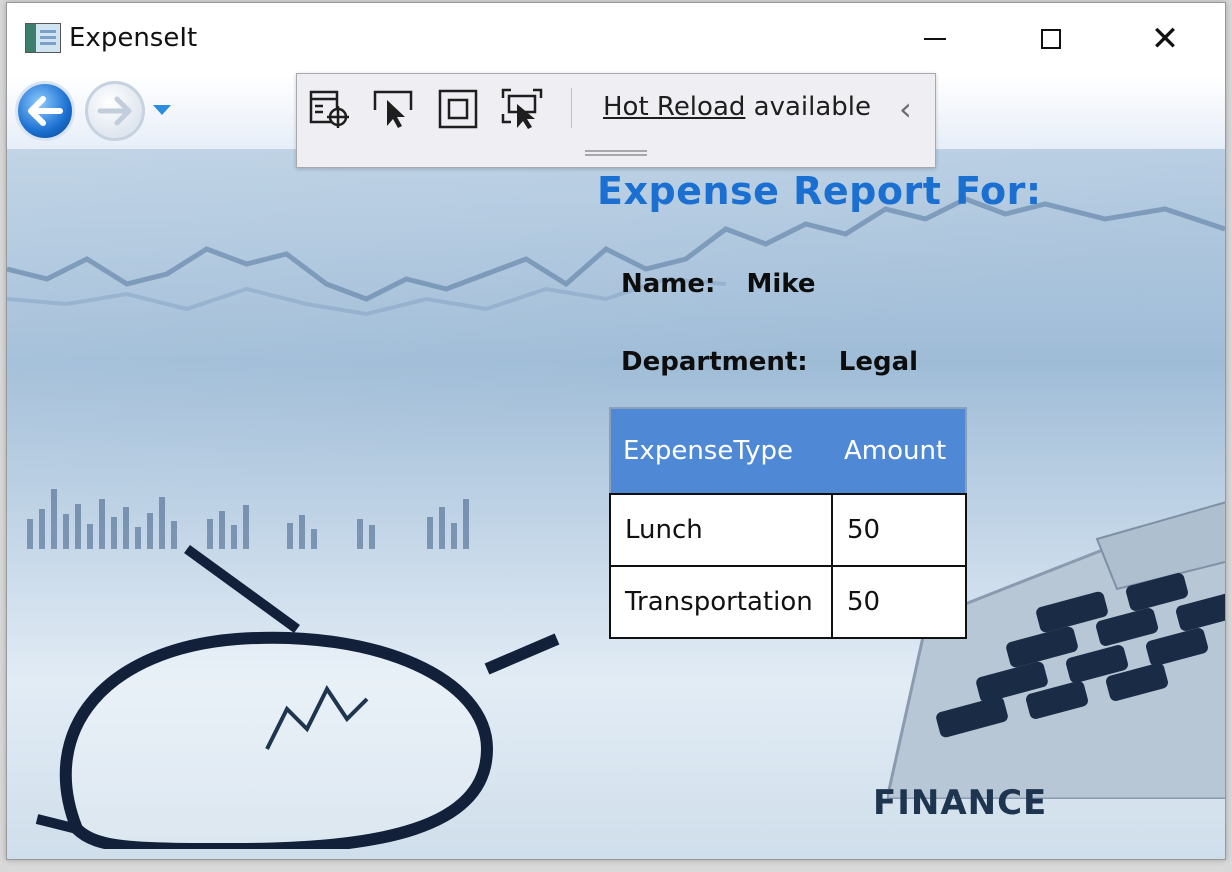 The width and height of the screenshot is (1232, 872). I want to click on display-layout-adorners-icon, so click(458, 109).